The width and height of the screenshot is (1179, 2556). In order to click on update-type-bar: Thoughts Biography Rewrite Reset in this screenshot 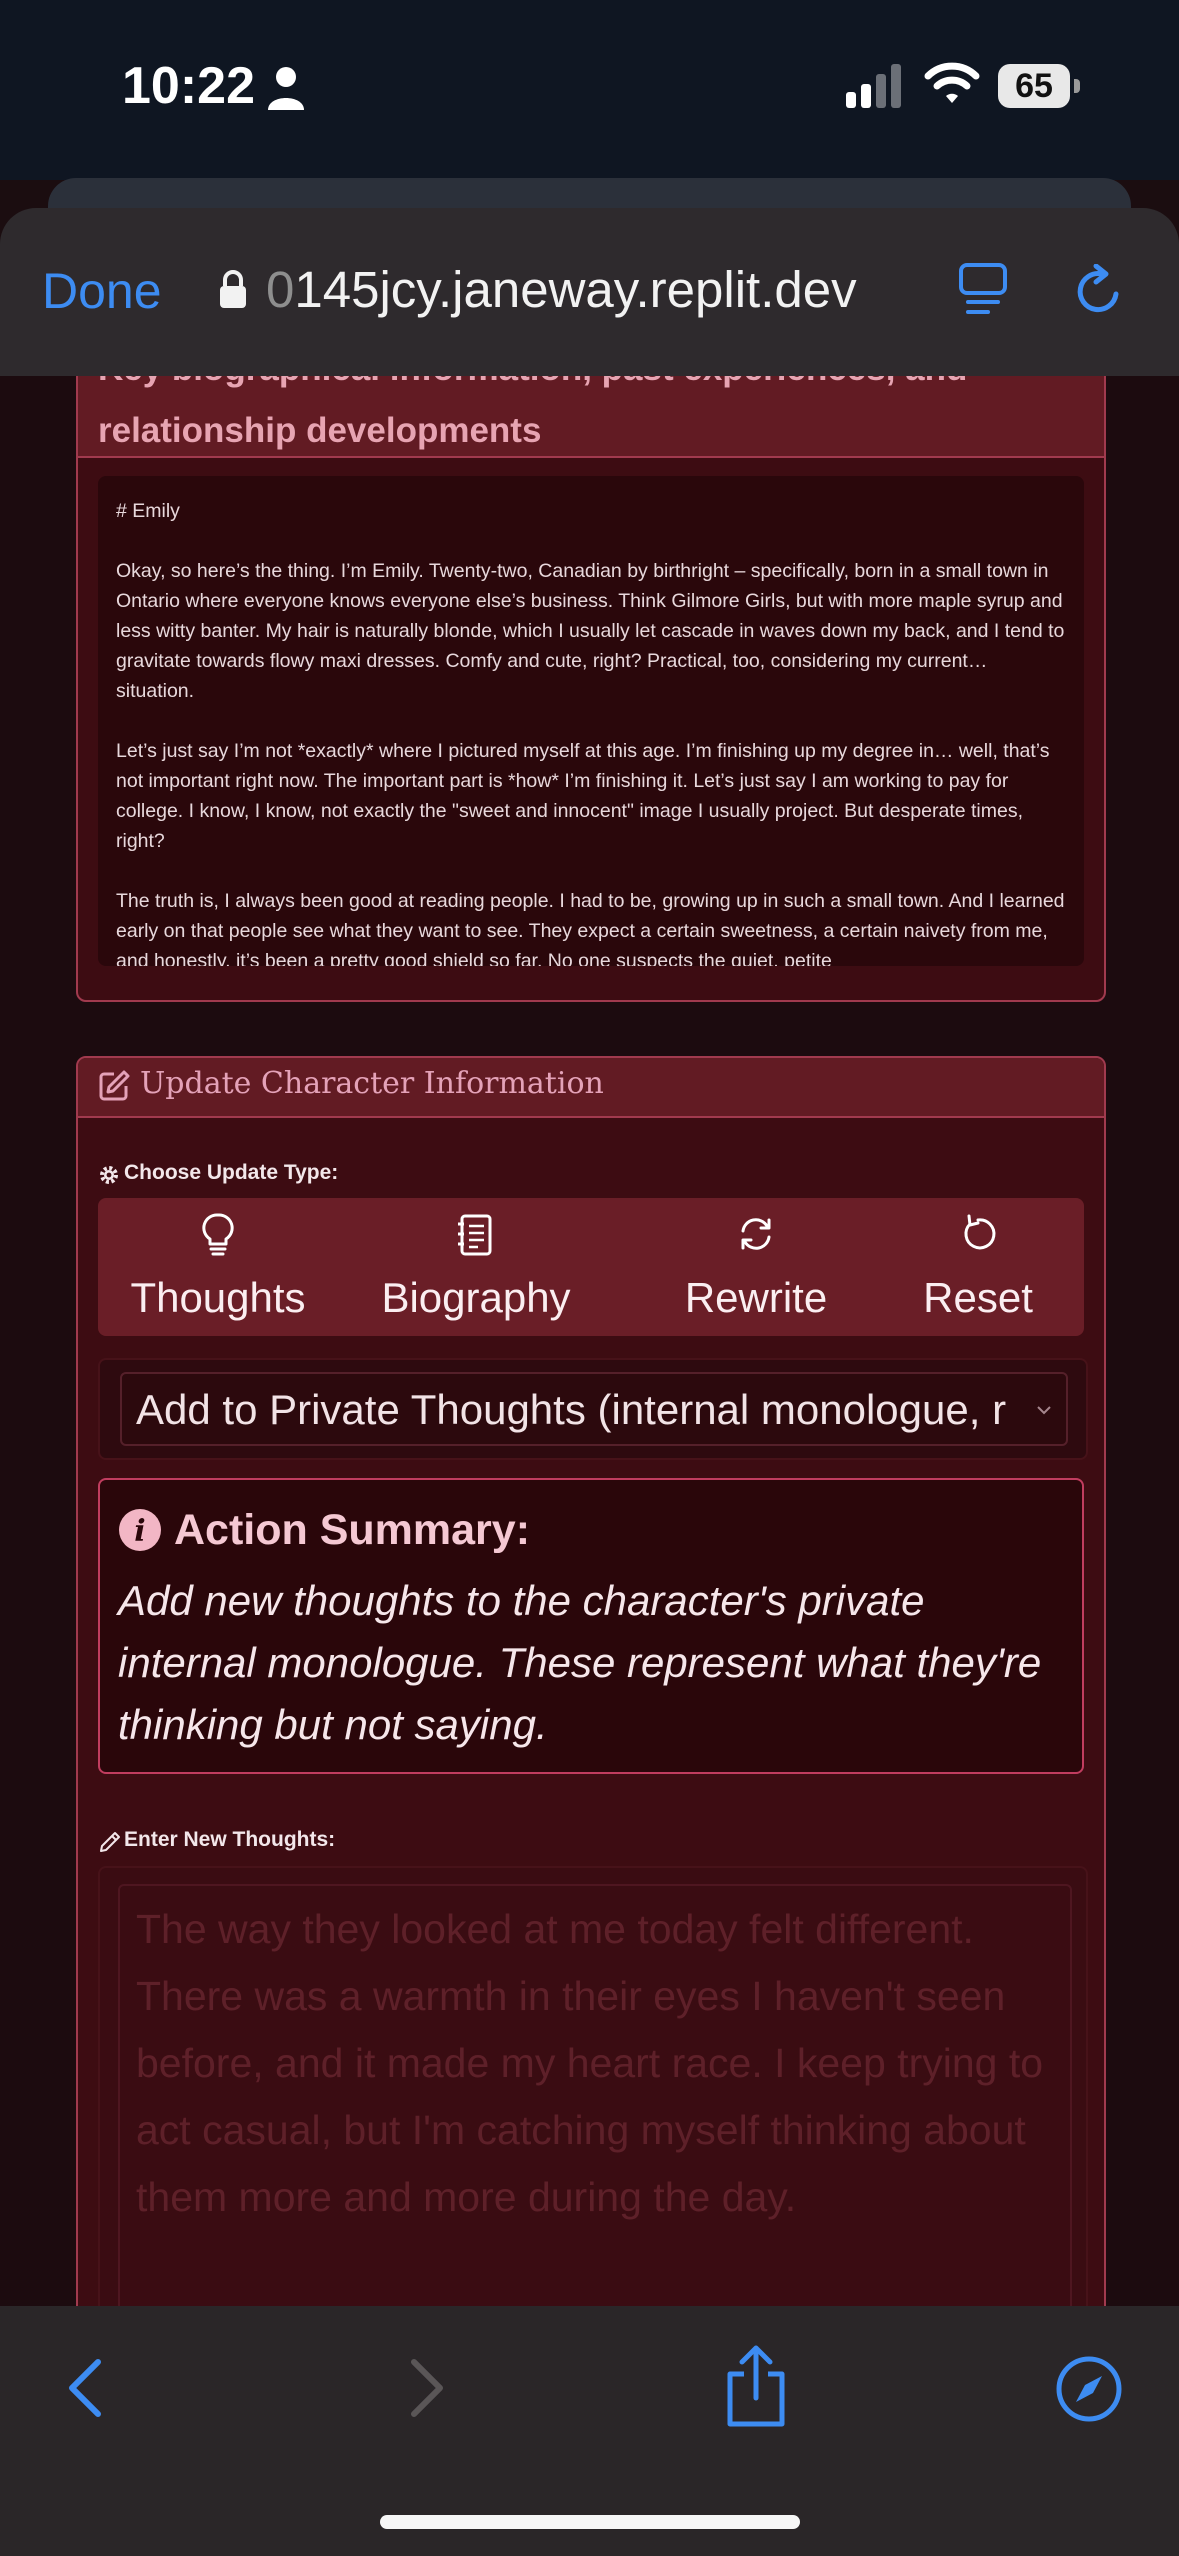, I will do `click(591, 1267)`.